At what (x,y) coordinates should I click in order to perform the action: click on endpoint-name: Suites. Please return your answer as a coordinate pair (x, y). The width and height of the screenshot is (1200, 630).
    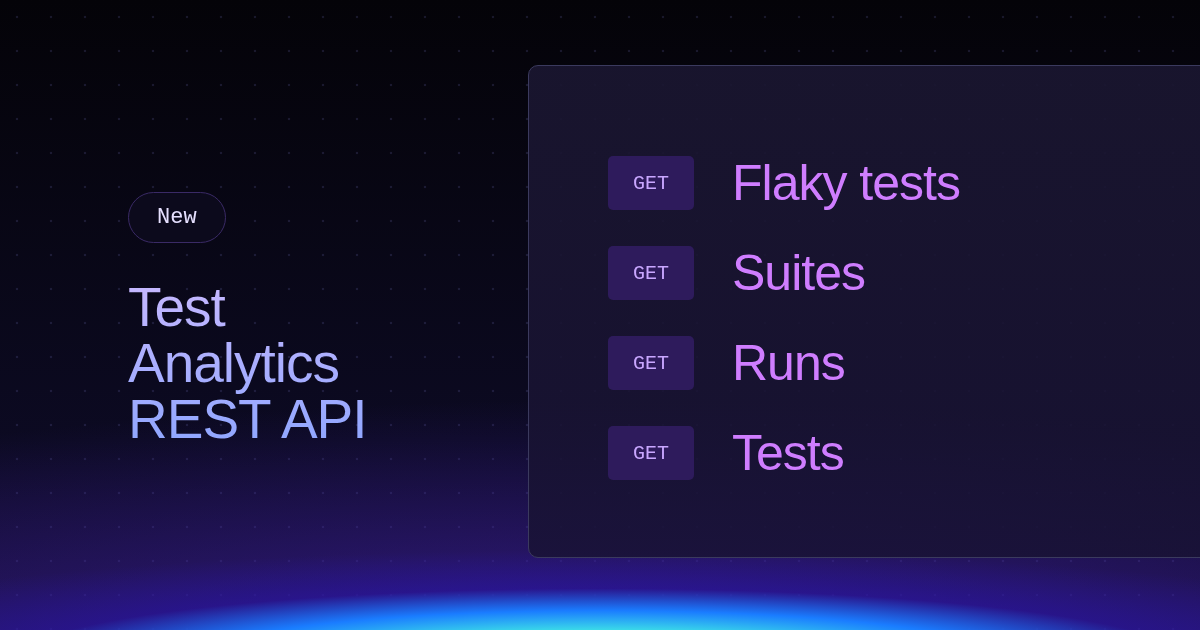
    Looking at the image, I should click on (798, 273).